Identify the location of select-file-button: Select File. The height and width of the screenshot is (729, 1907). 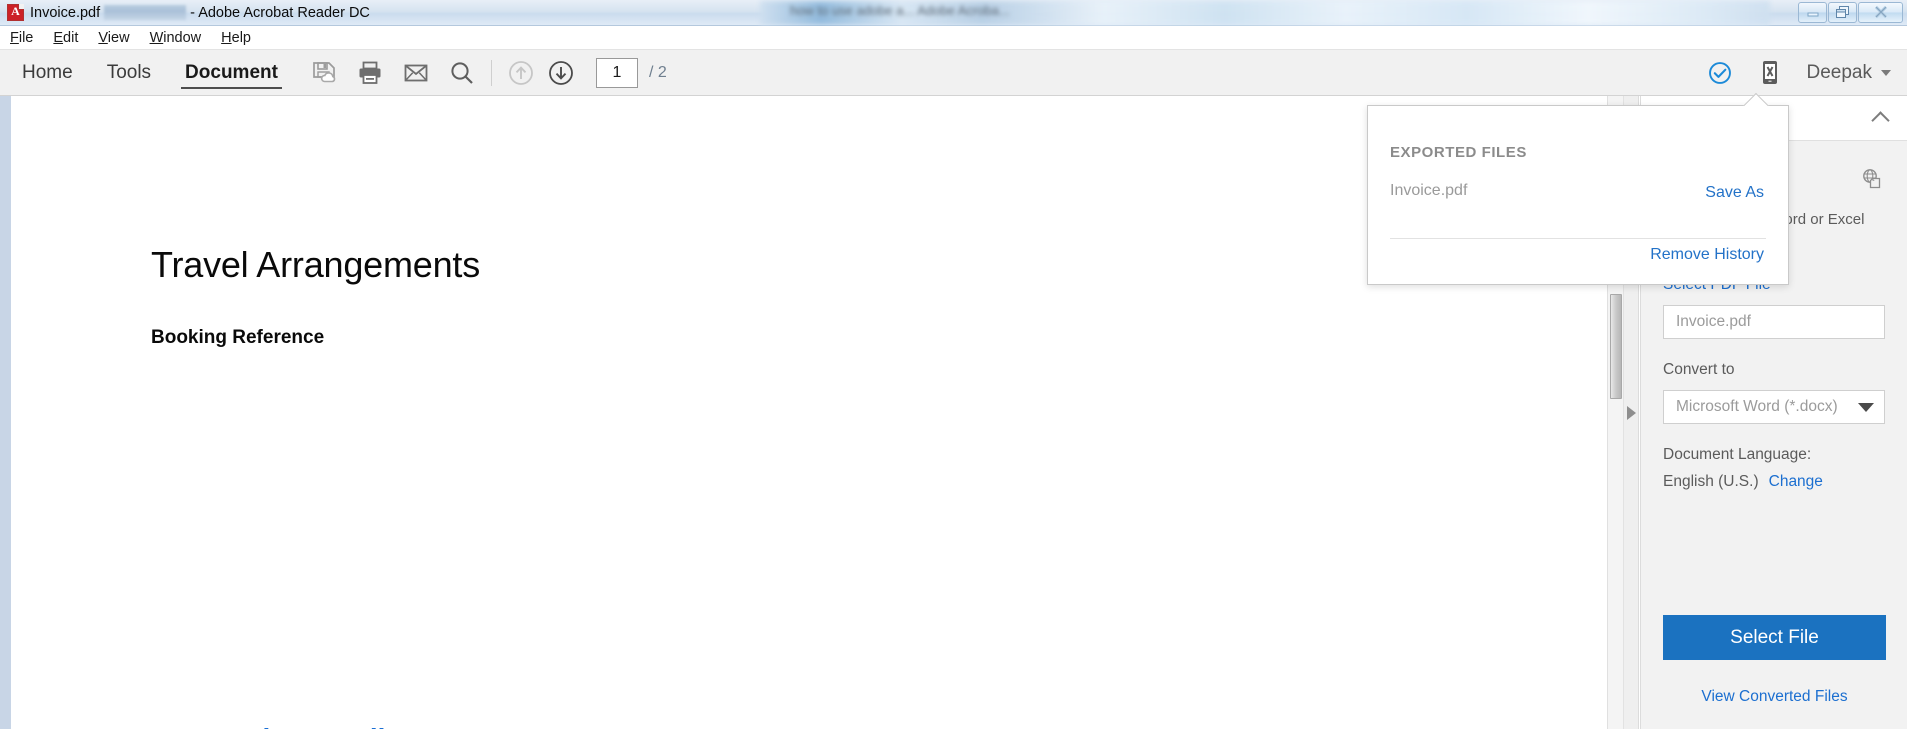
(1774, 637).